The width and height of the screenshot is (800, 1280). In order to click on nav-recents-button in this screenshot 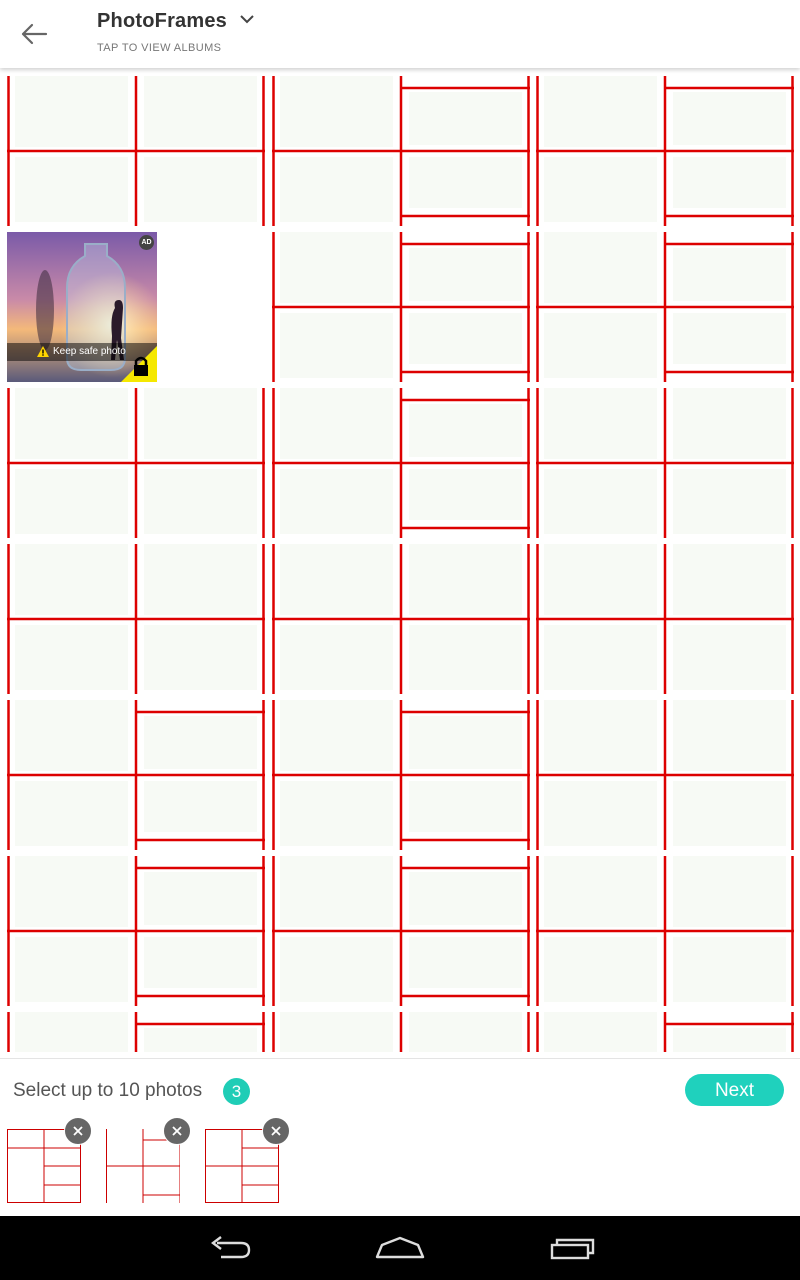, I will do `click(572, 1248)`.